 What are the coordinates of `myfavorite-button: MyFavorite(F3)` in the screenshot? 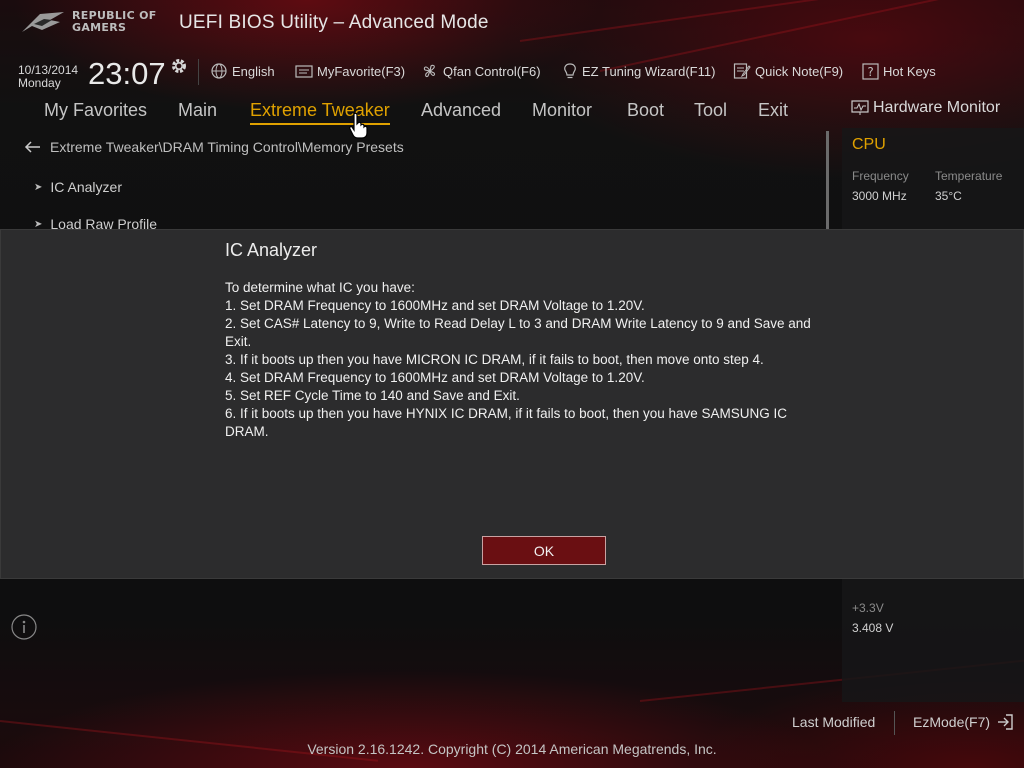 It's located at (350, 71).